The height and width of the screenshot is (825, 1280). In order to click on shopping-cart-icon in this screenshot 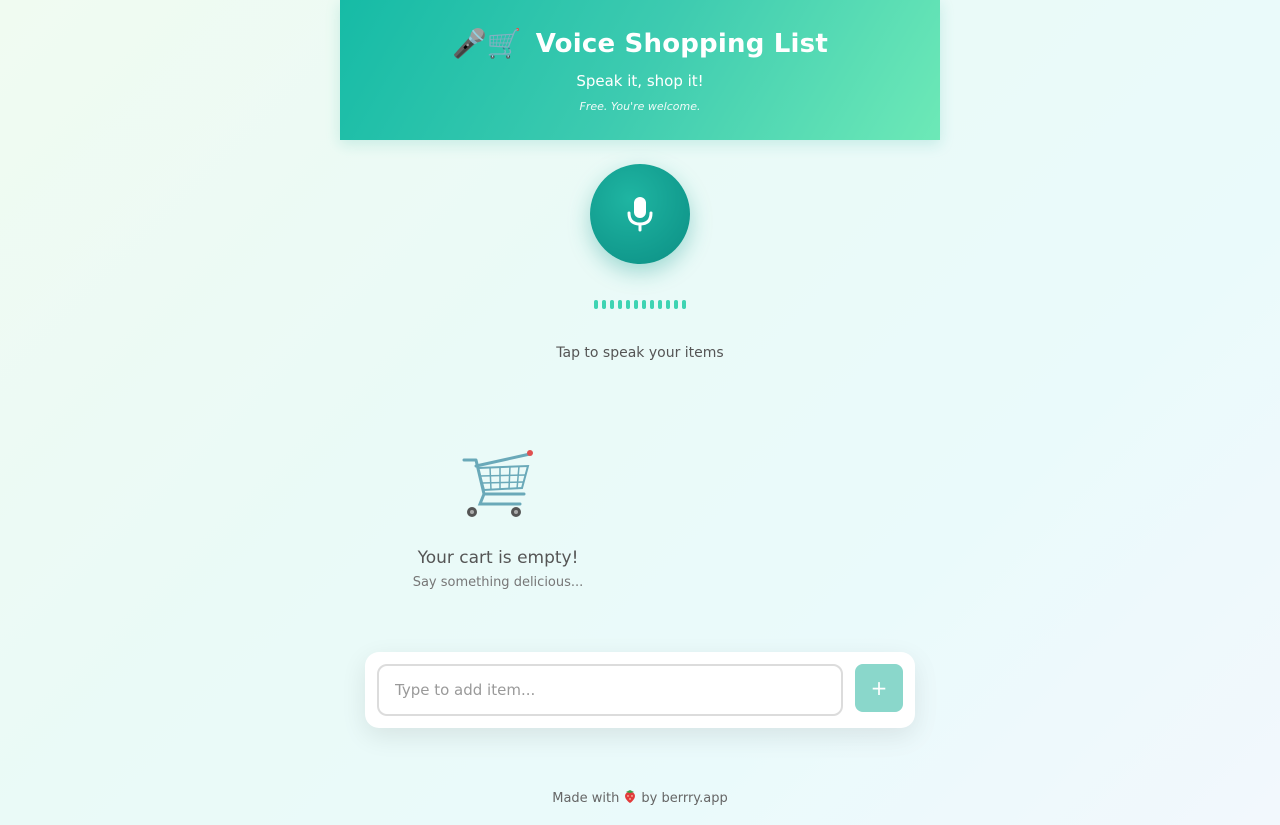, I will do `click(497, 483)`.